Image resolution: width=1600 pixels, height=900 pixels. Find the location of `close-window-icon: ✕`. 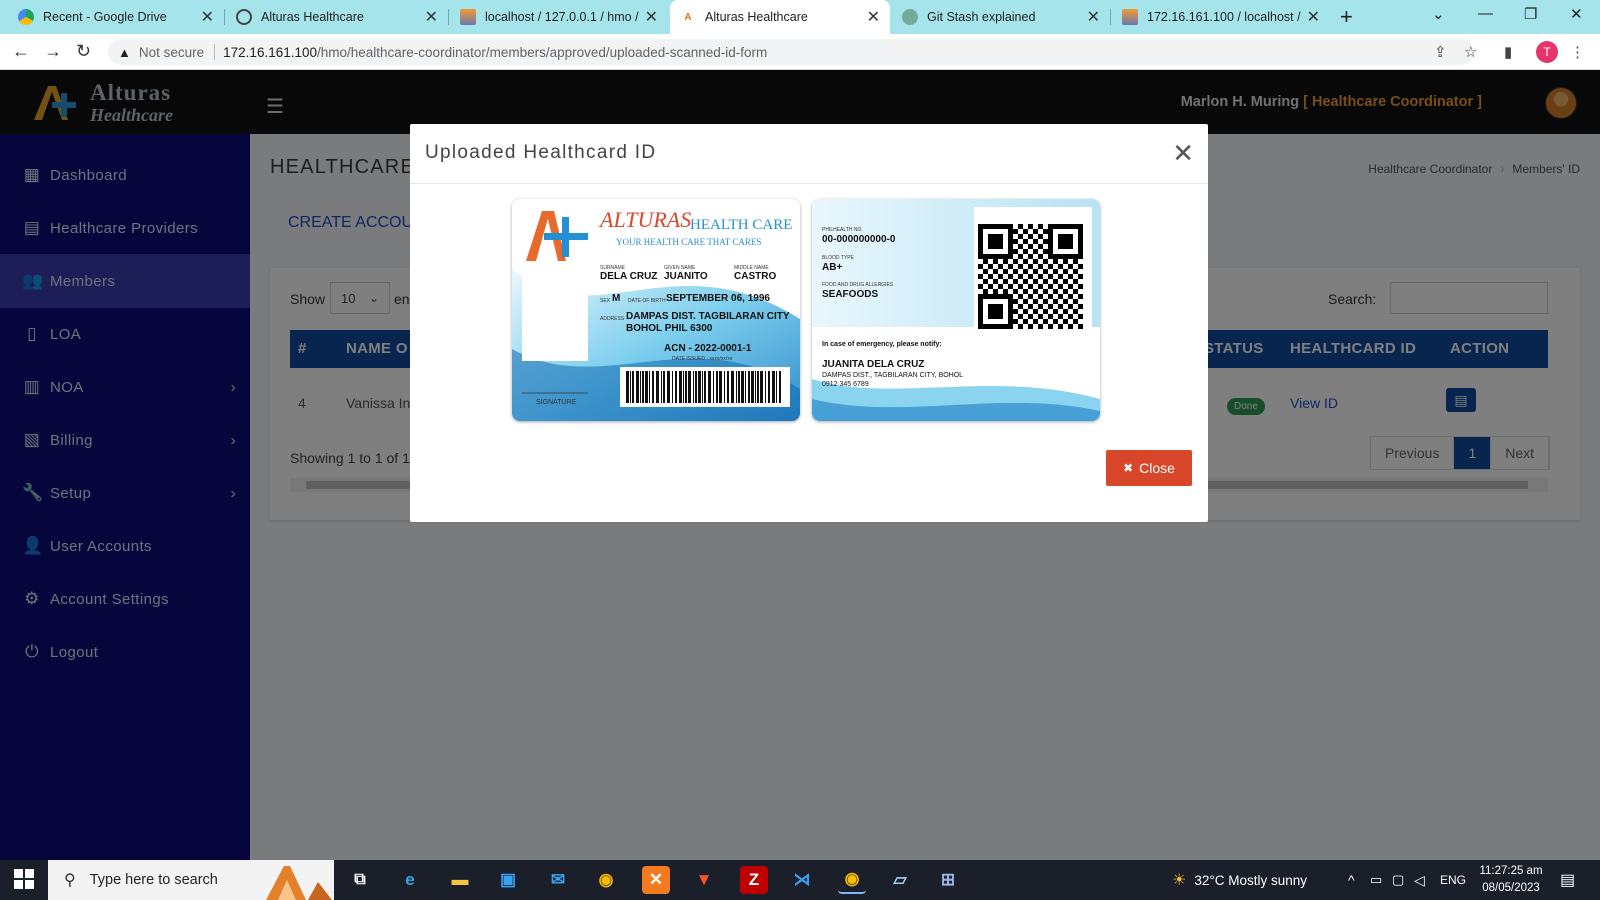

close-window-icon: ✕ is located at coordinates (1576, 14).